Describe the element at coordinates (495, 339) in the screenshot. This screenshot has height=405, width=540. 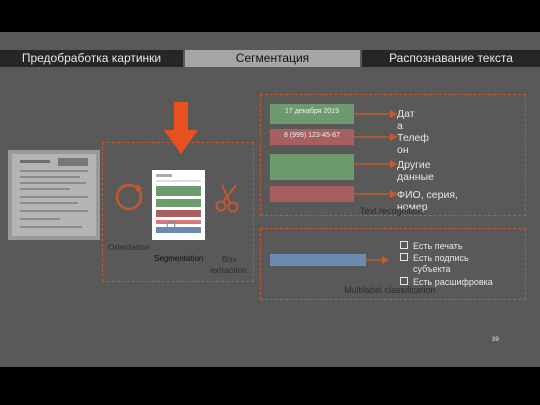
I see `page-number: 39` at that location.